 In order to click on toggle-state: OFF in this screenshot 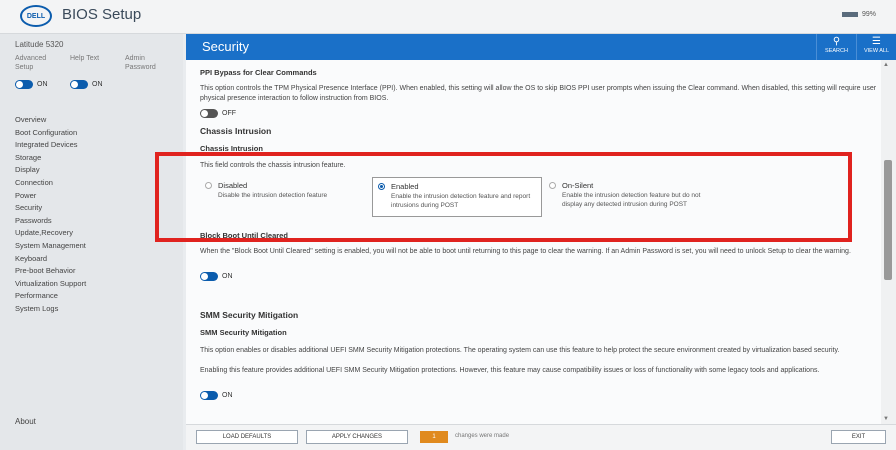, I will do `click(229, 113)`.